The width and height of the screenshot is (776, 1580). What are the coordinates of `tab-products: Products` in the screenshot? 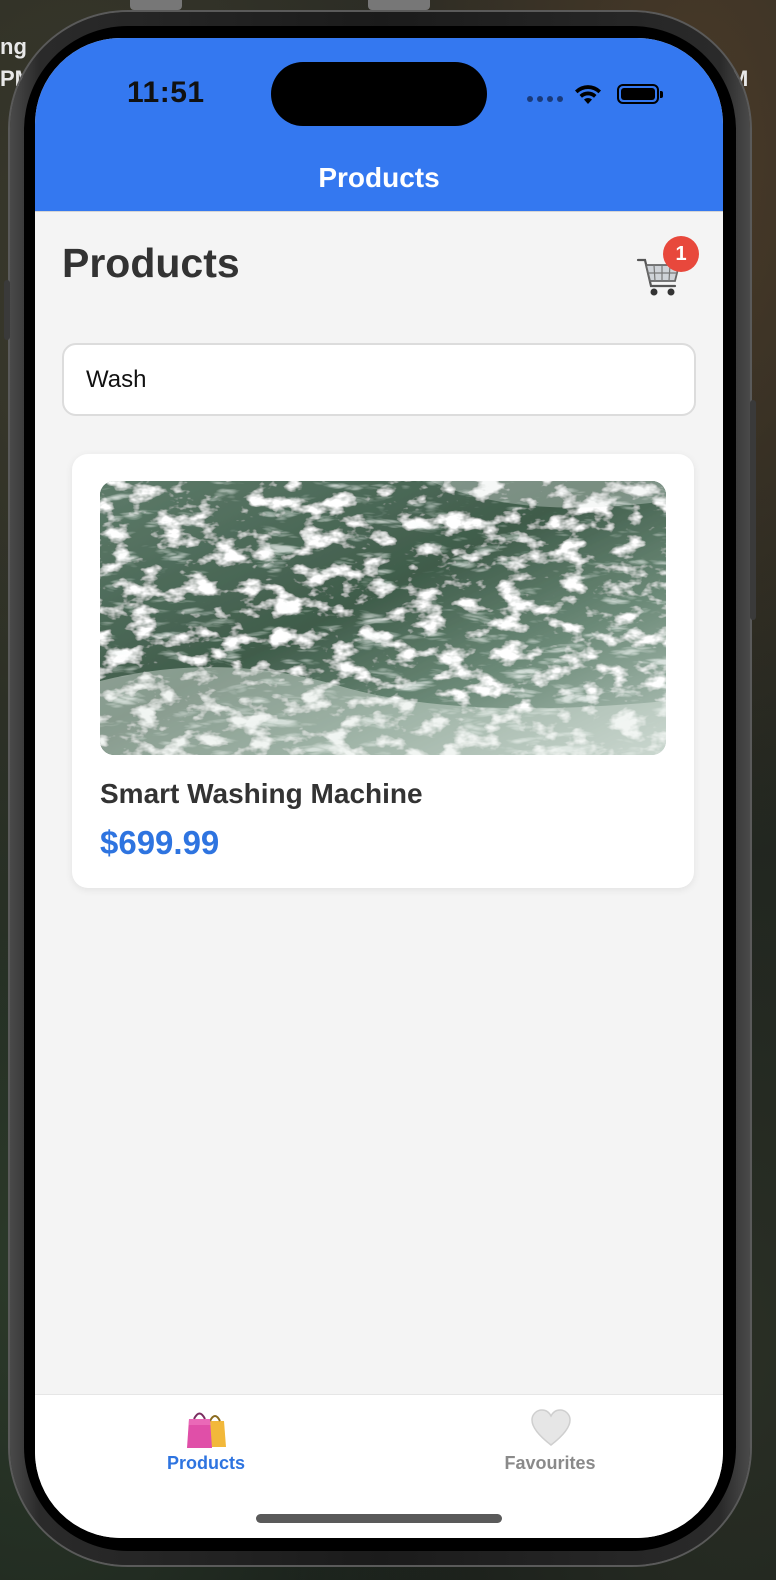 It's located at (206, 1440).